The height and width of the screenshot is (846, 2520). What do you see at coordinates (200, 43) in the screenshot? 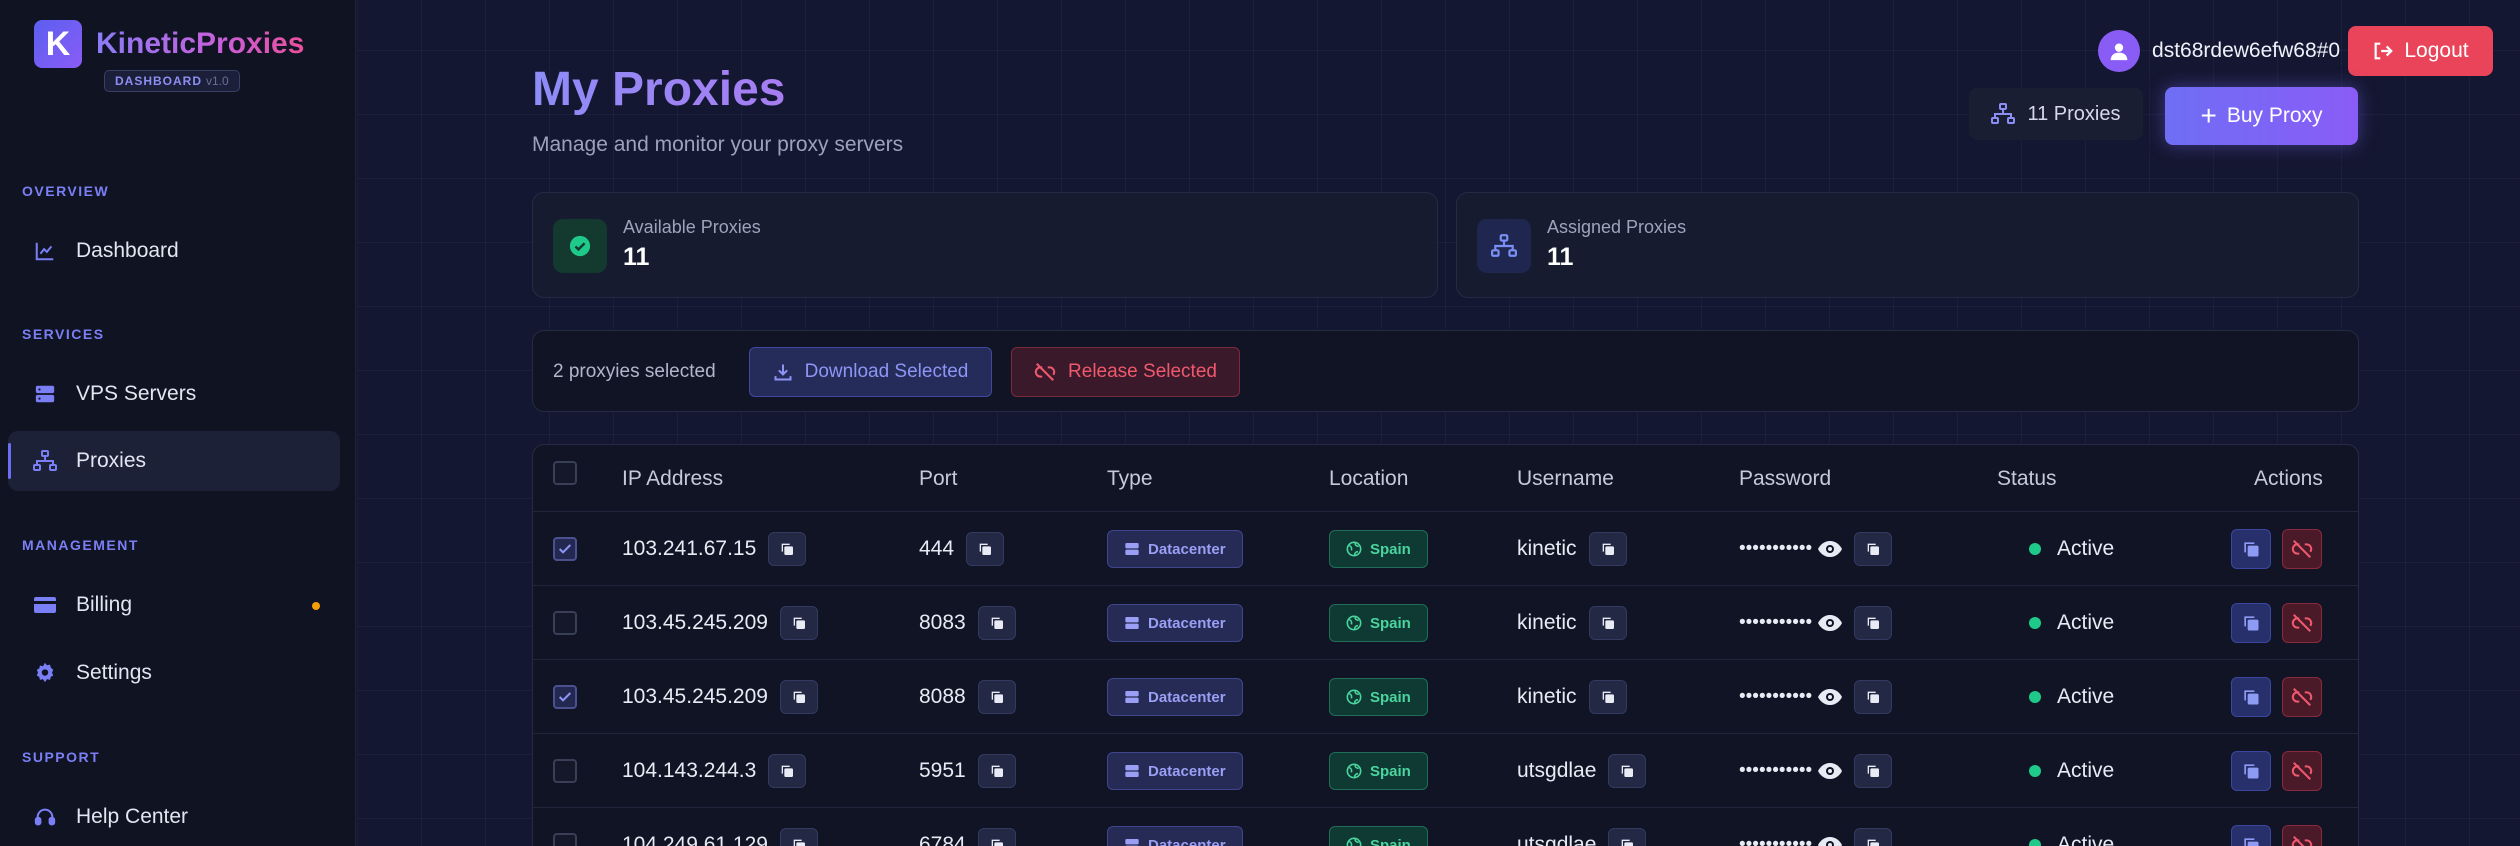
I see `brand-name: KineticProxies` at bounding box center [200, 43].